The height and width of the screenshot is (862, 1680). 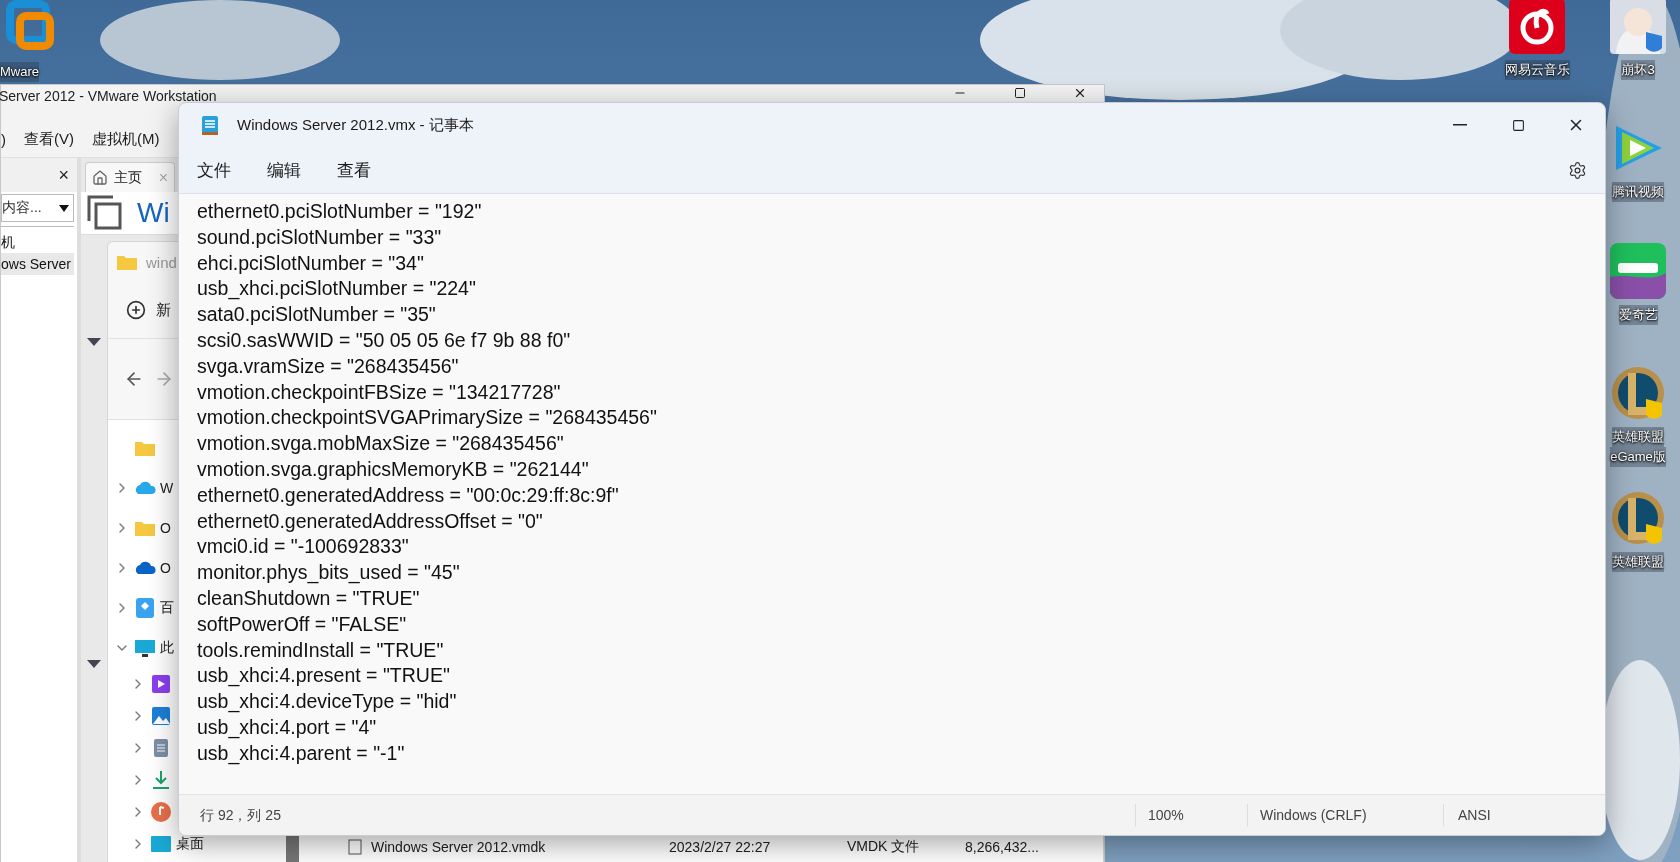 What do you see at coordinates (381, 444) in the screenshot?
I see `text-line: vmotion.svga.mobMaxSize = "268435456"` at bounding box center [381, 444].